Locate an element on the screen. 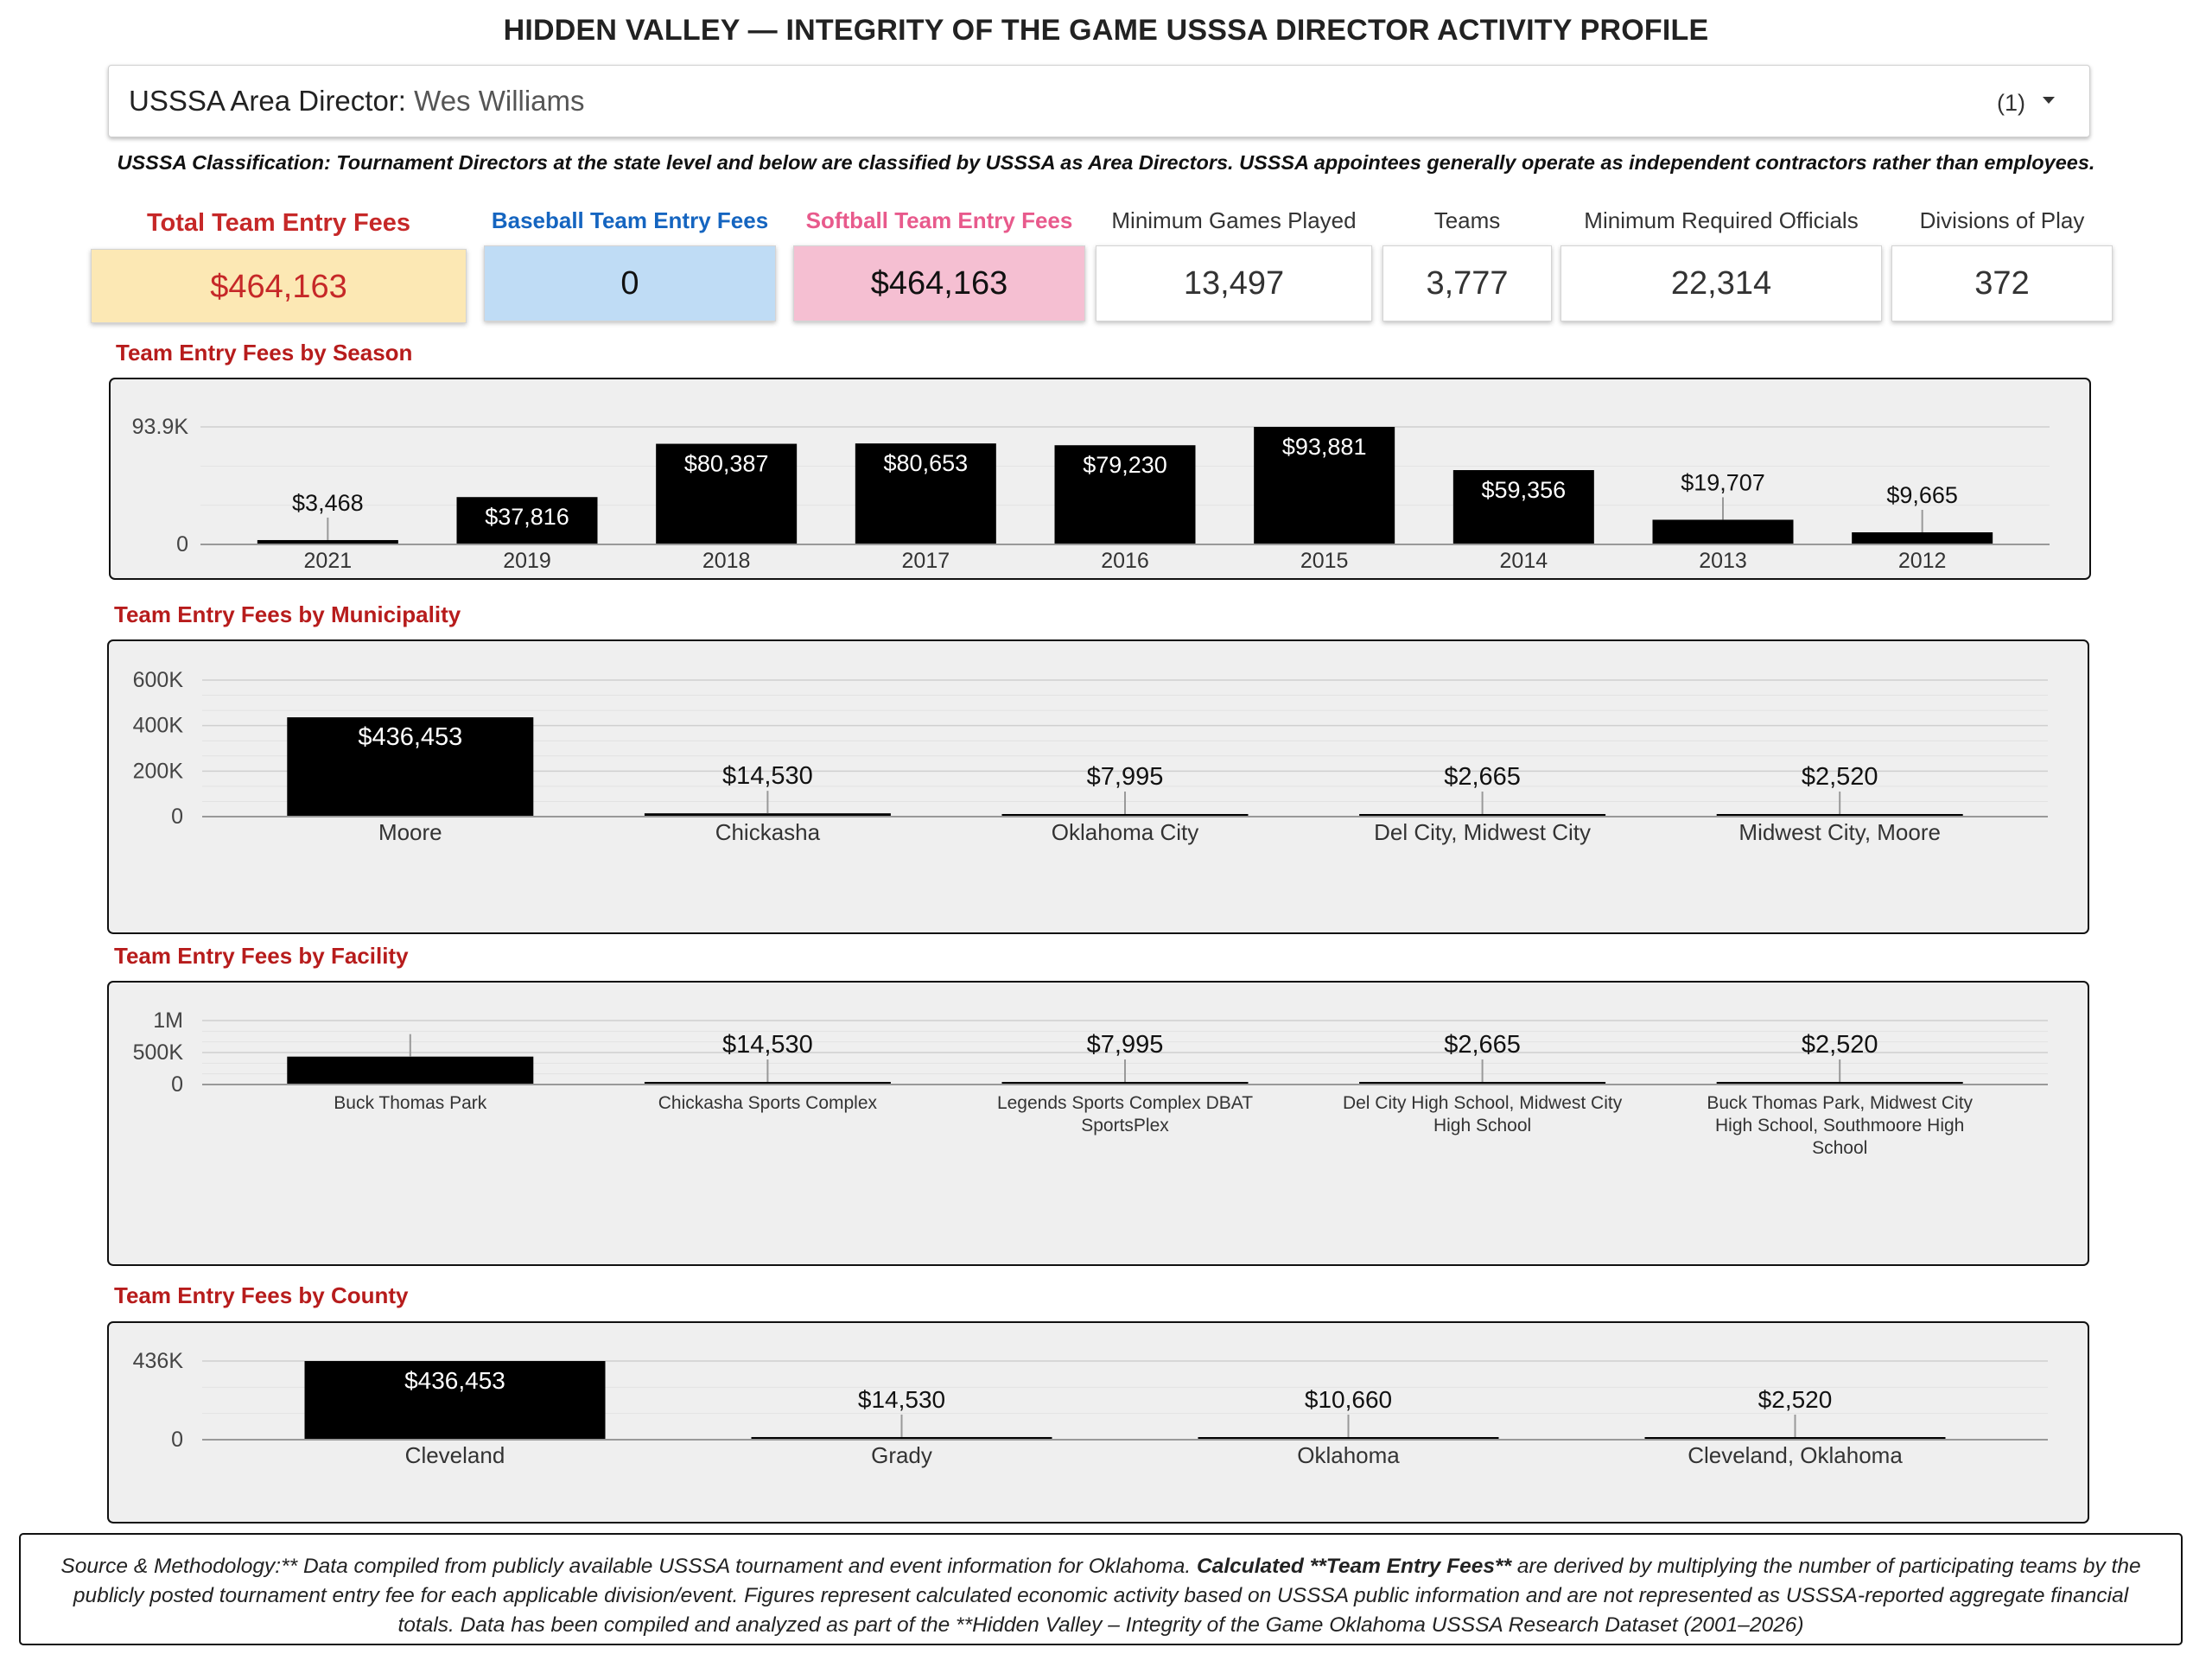 This screenshot has height=1673, width=2212. kpi-label-softball-fees: Softball Team Entry Fees is located at coordinates (939, 220).